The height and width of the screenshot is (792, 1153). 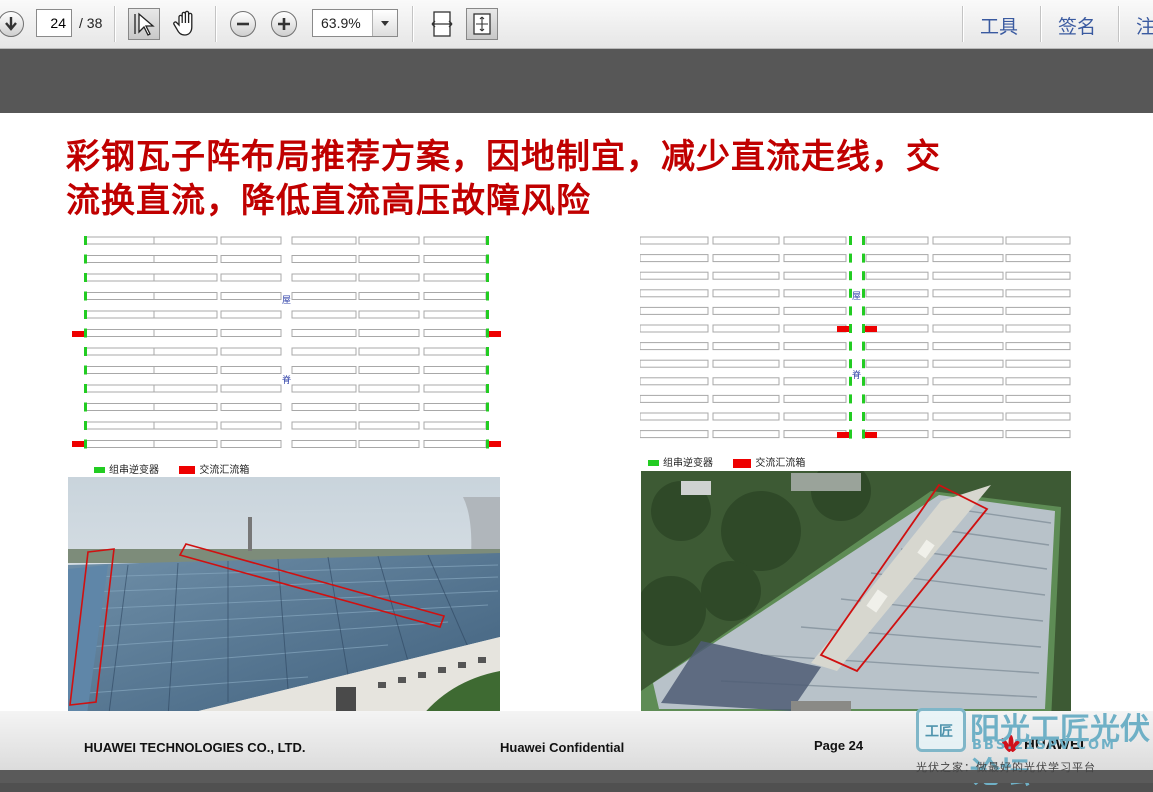 I want to click on fit-window-button, so click(x=482, y=24).